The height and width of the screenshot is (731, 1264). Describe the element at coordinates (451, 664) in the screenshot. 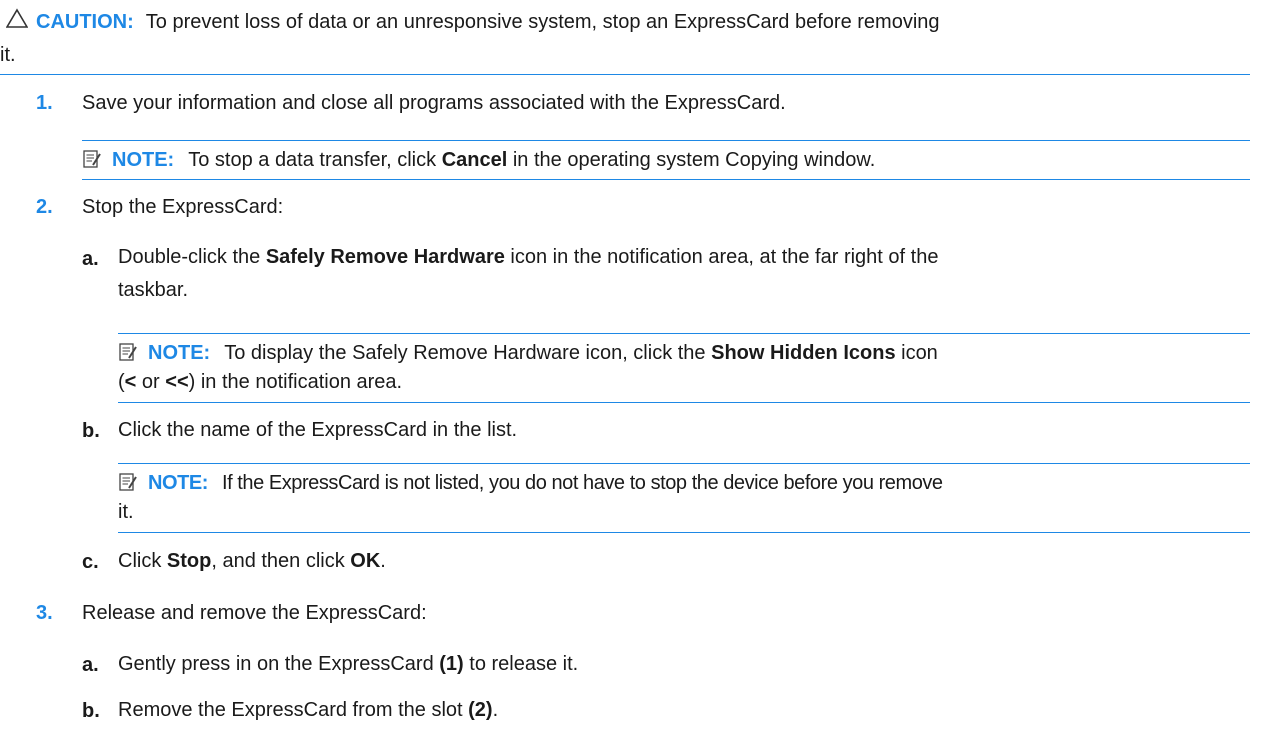

I see `step-3a-bold: (1)` at that location.